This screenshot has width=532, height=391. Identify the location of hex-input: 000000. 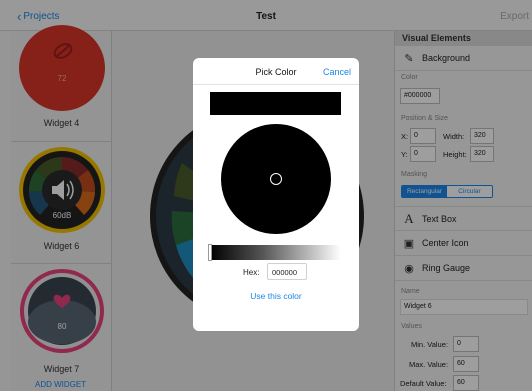
(287, 271).